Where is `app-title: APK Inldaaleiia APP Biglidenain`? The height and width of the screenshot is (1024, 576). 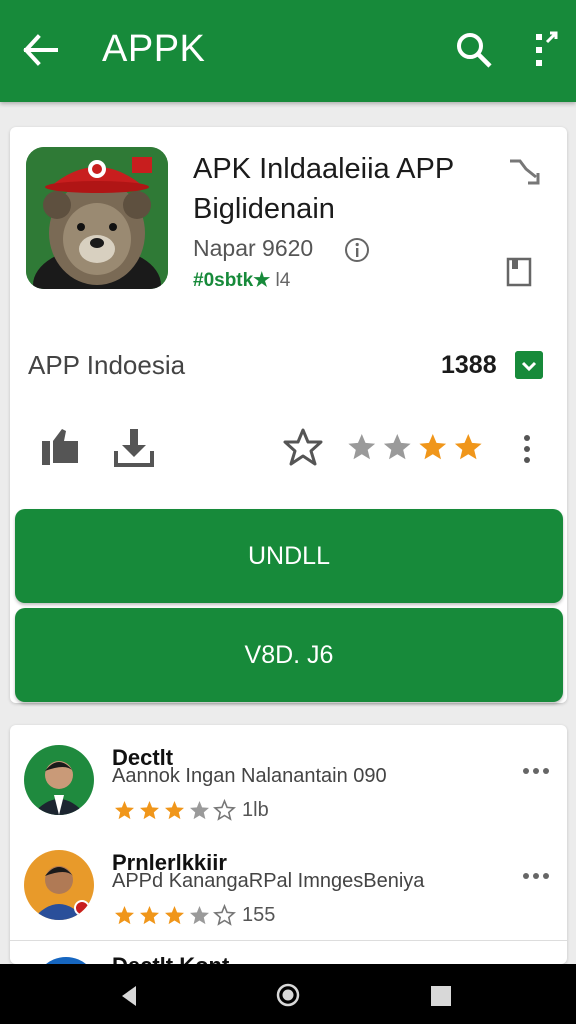
app-title: APK Inldaaleiia APP Biglidenain is located at coordinates (323, 189).